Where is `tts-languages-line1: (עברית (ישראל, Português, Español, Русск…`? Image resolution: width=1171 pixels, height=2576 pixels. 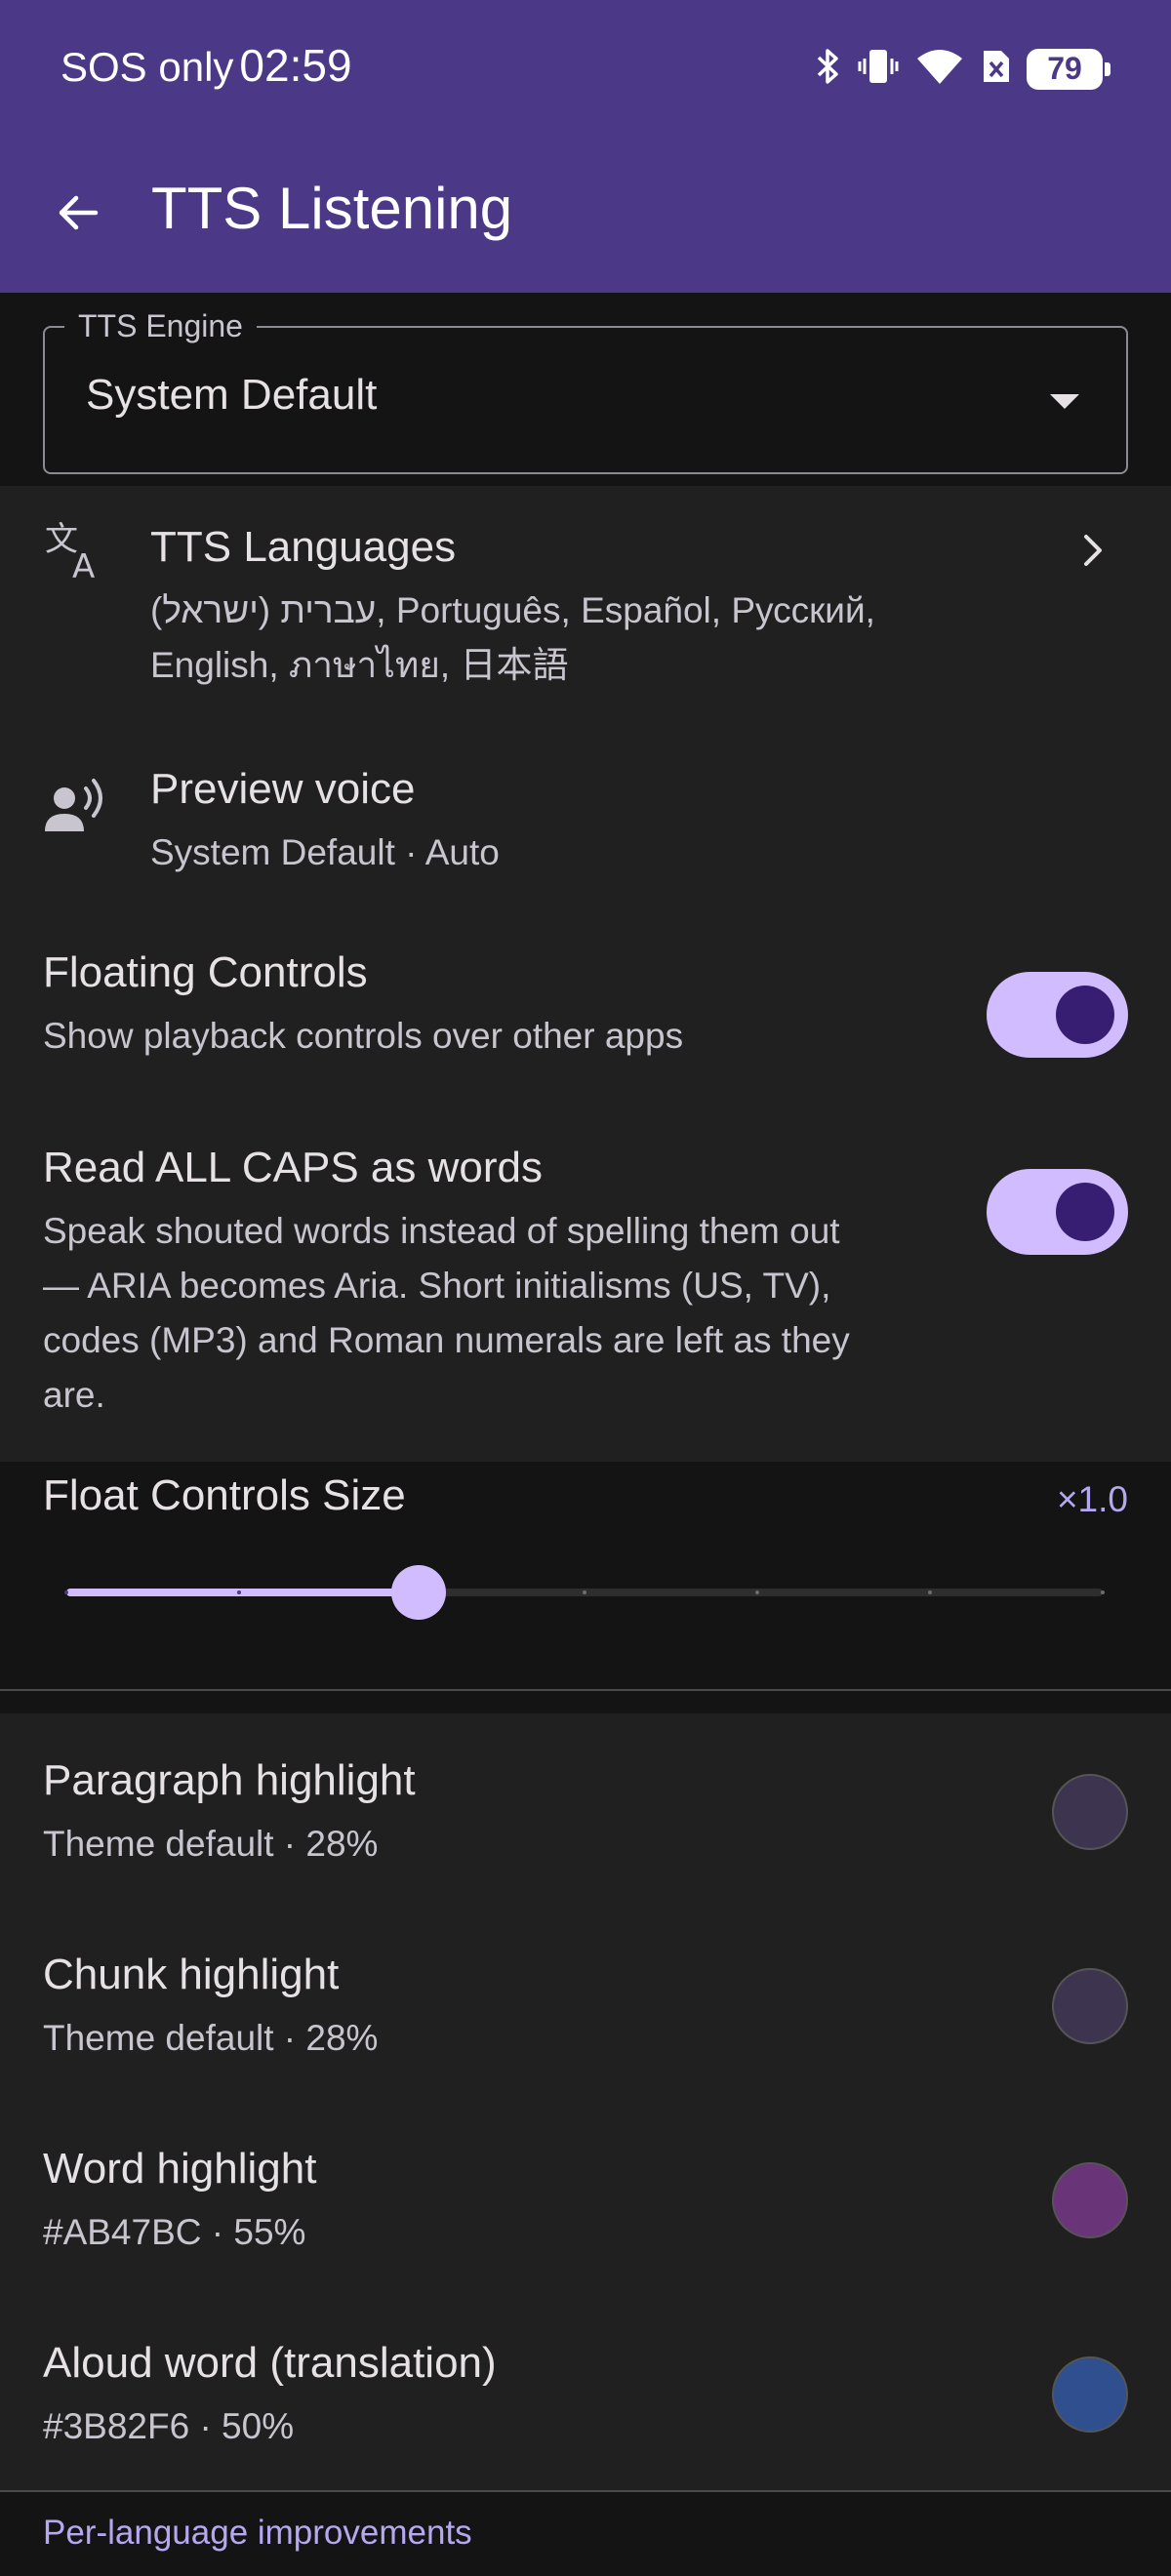
tts-languages-line1: (עברית (ישראל, Português, Español, Русск… is located at coordinates (512, 610).